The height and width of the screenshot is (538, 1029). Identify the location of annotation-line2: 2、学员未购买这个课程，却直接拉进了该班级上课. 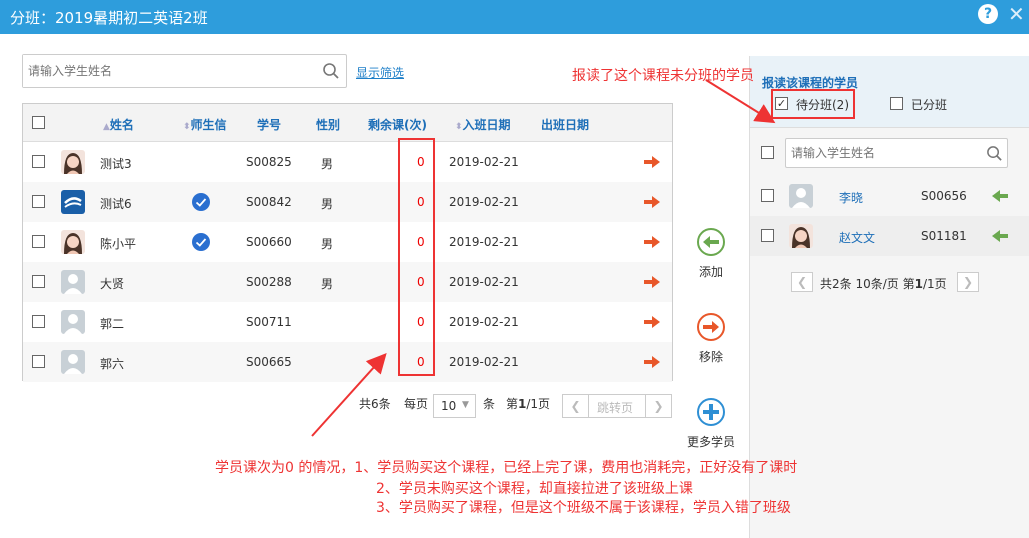
(534, 489).